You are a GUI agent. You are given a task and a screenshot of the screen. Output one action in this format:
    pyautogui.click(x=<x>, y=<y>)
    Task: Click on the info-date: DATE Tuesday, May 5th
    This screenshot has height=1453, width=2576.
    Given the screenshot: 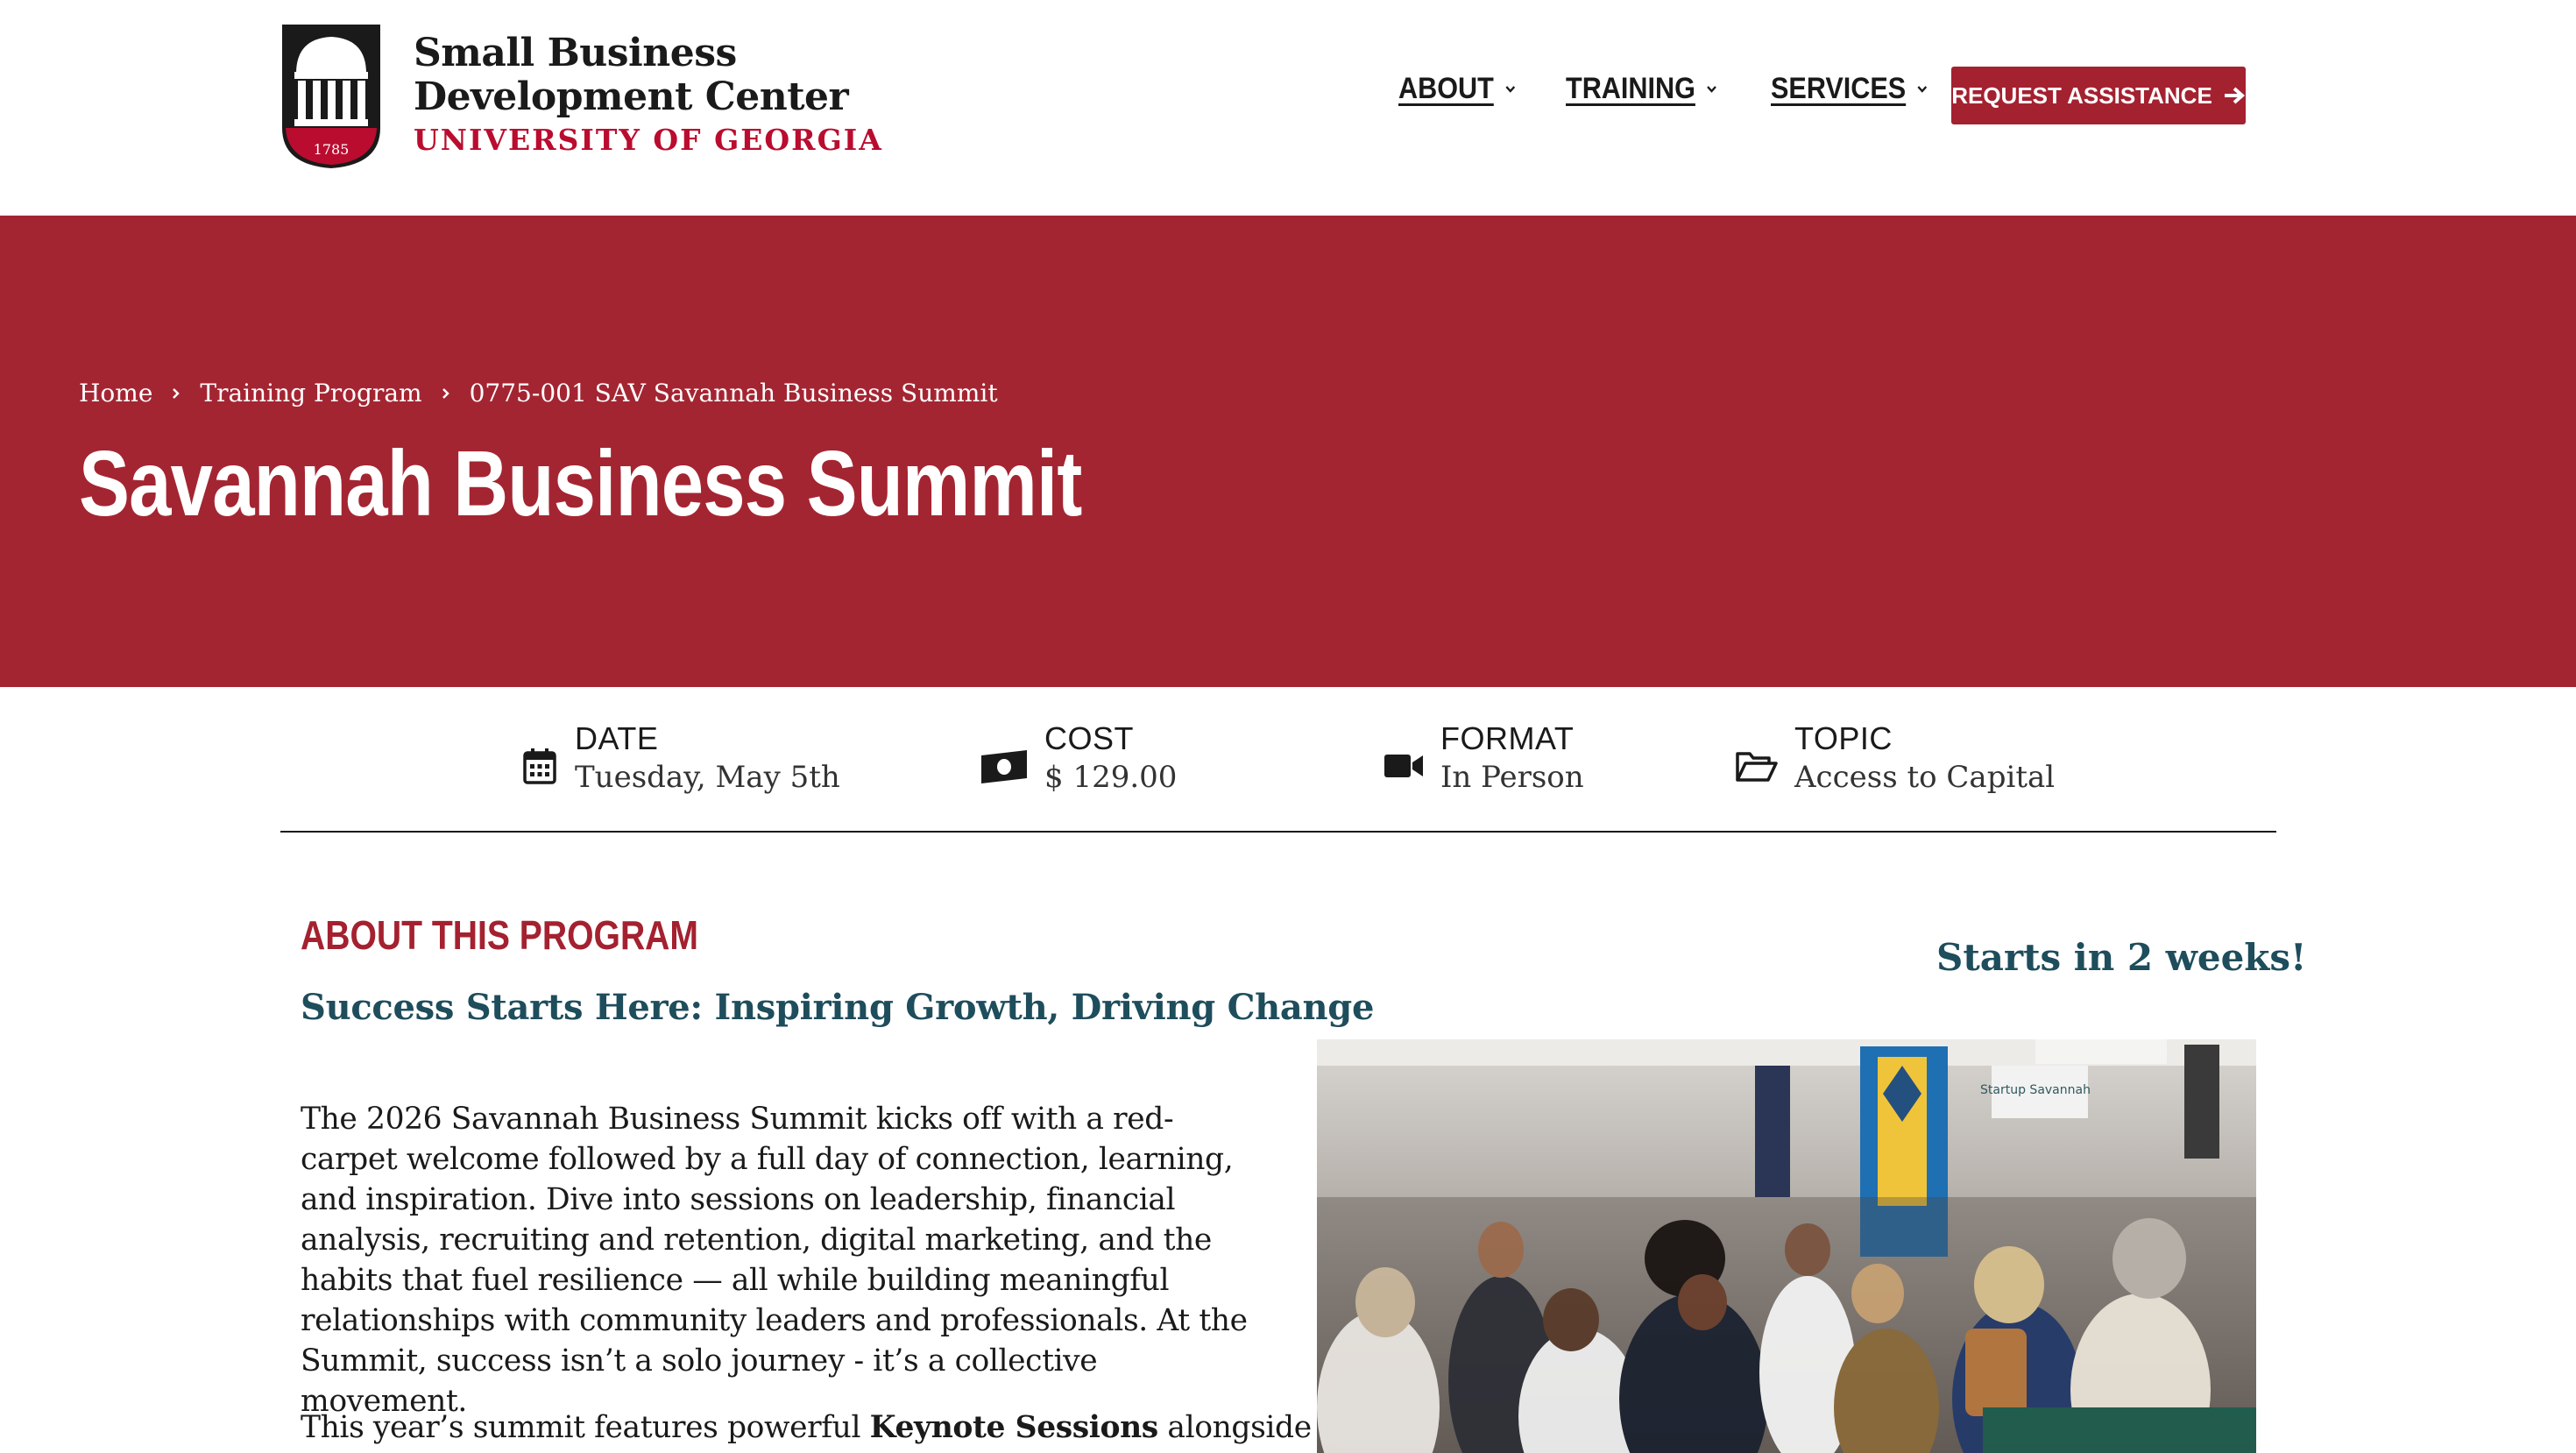 What is the action you would take?
    pyautogui.click(x=680, y=758)
    